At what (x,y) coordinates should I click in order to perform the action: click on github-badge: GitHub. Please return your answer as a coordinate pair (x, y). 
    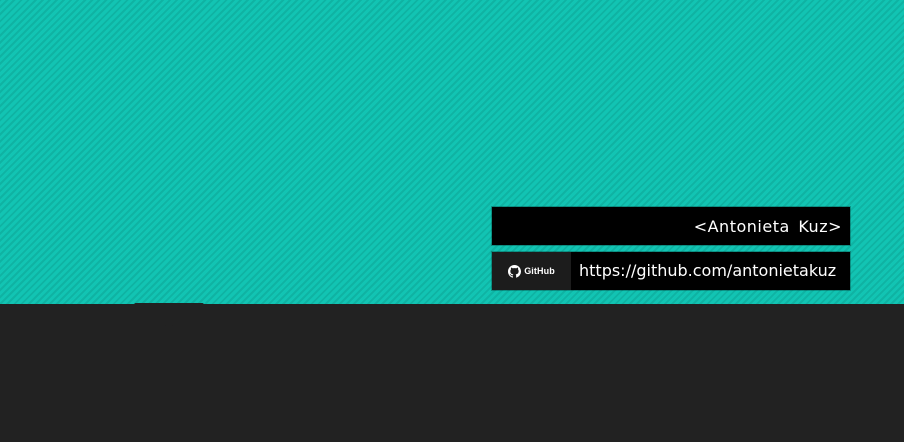
    Looking at the image, I should click on (531, 271).